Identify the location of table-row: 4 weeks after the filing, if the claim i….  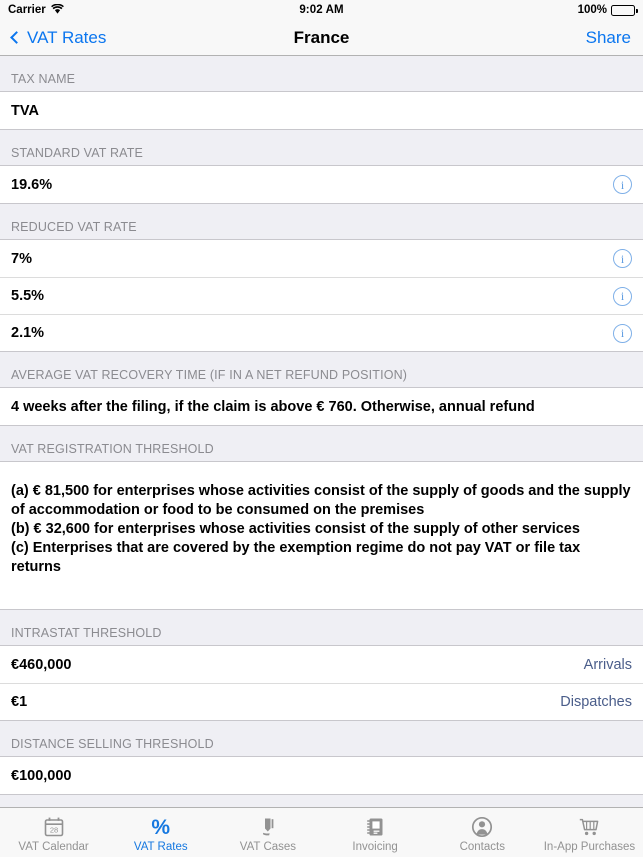
(321, 406).